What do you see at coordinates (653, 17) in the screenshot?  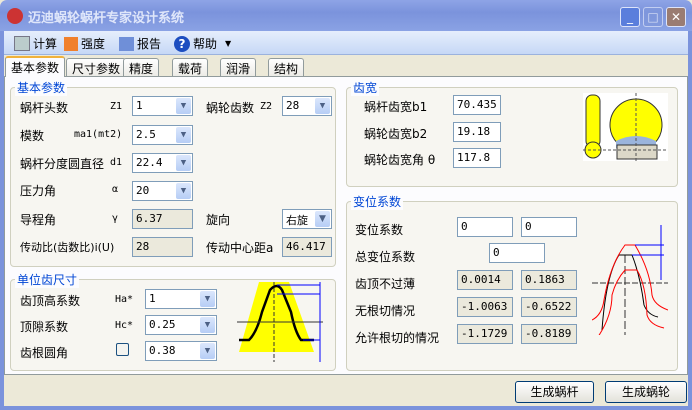 I see `maximize-button: □` at bounding box center [653, 17].